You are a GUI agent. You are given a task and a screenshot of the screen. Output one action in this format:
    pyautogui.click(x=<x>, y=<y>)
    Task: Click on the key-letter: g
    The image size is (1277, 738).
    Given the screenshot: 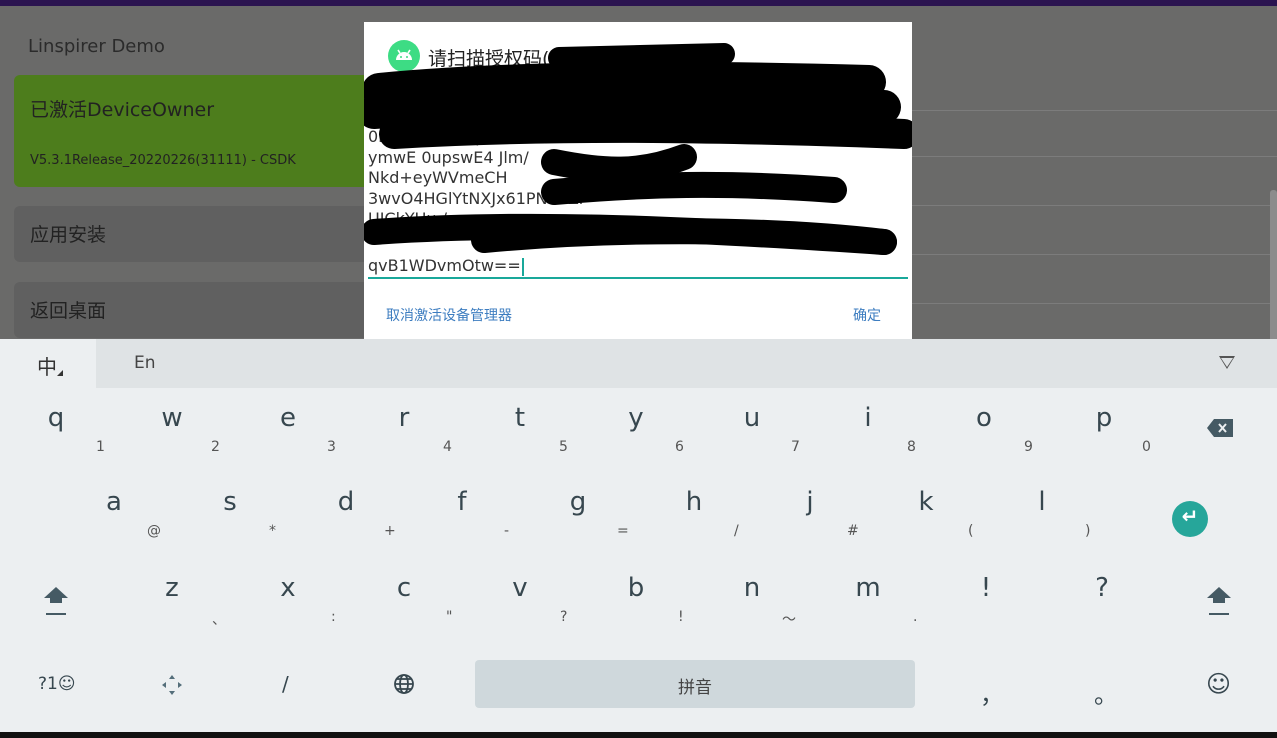 What is the action you would take?
    pyautogui.click(x=578, y=502)
    